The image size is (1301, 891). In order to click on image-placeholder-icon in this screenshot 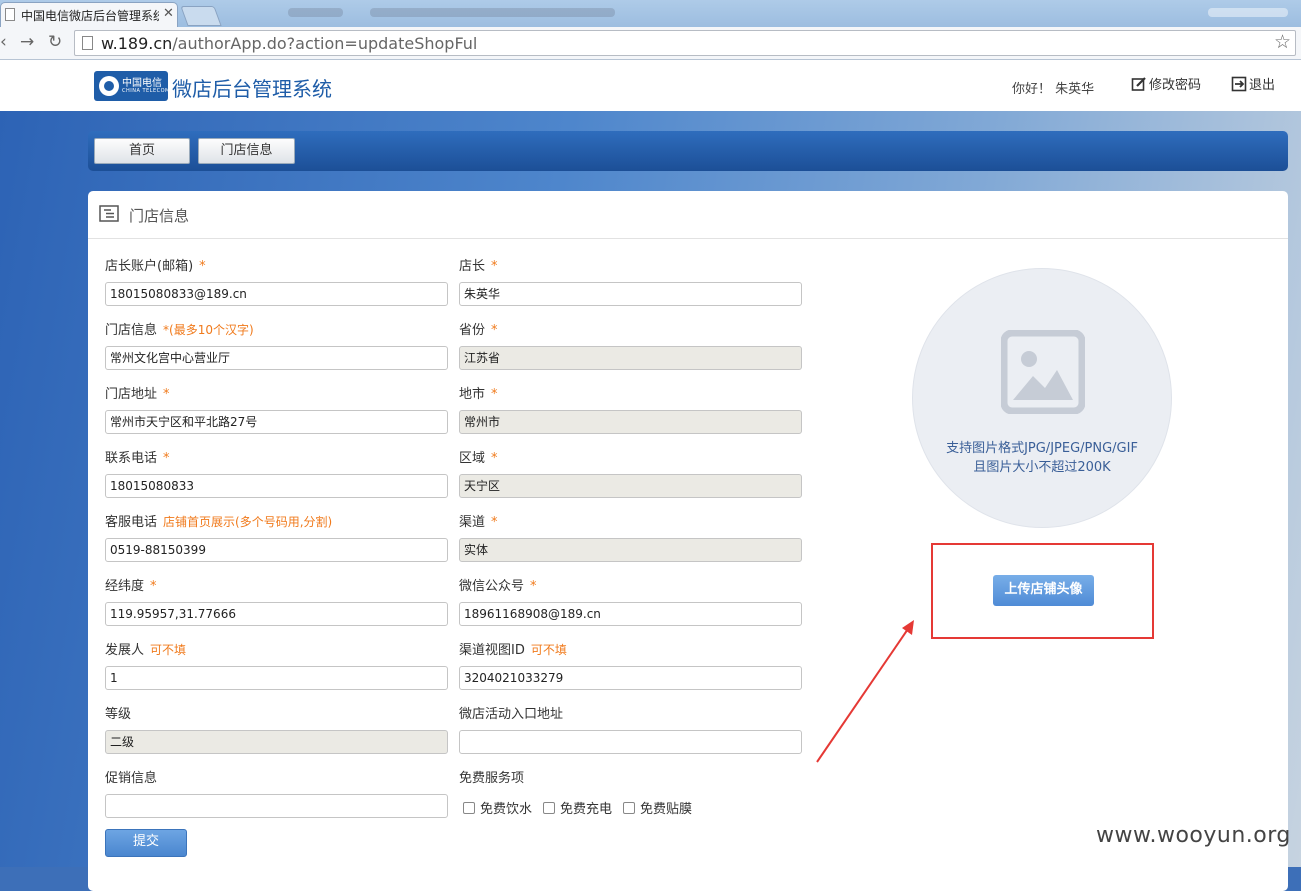, I will do `click(1043, 372)`.